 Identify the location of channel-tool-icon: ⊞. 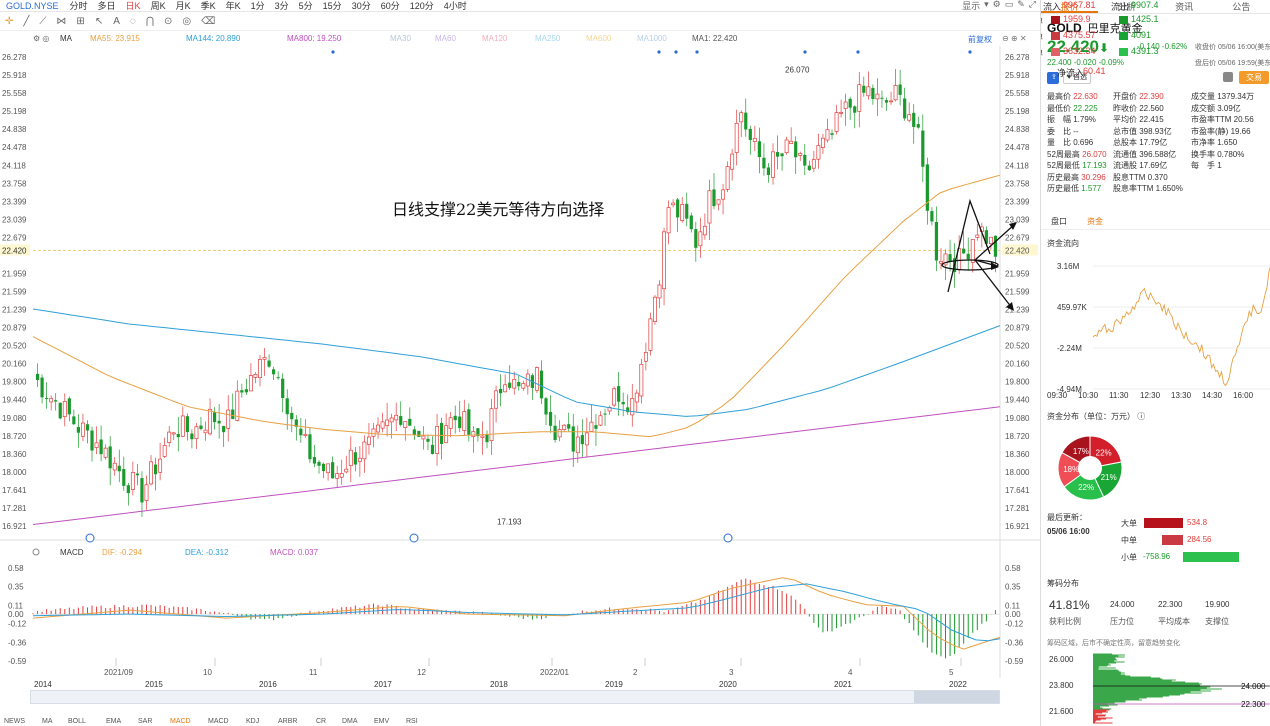
(80, 21).